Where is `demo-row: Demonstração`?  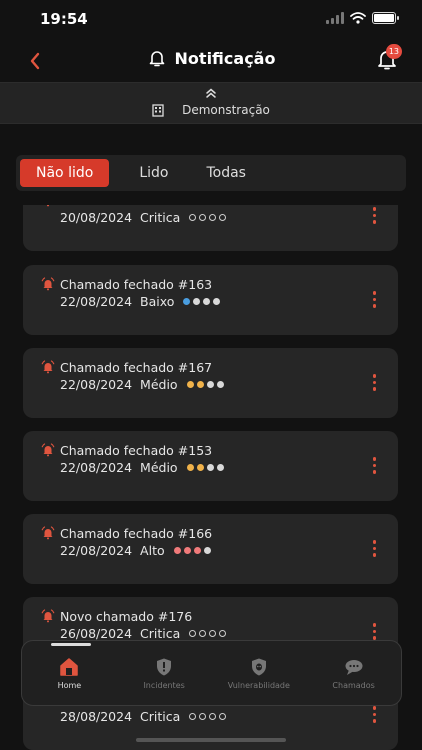
demo-row: Demonstração is located at coordinates (211, 110).